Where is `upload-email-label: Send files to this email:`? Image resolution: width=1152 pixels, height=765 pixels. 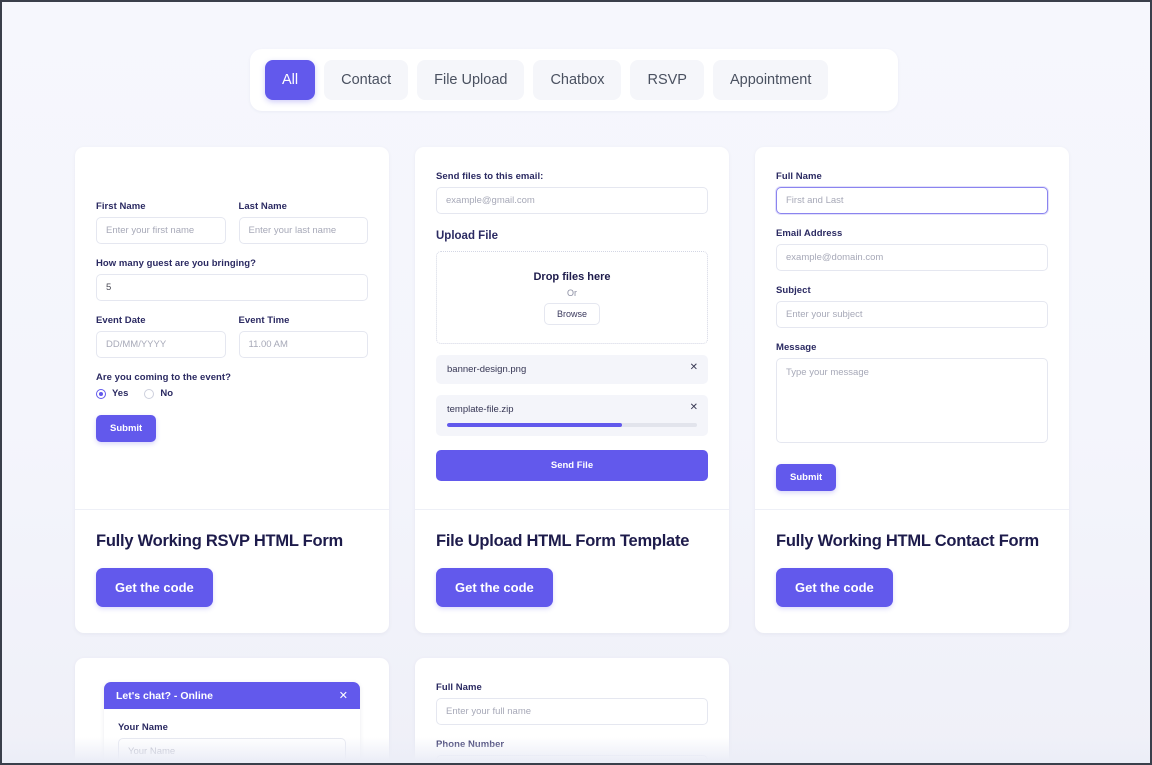
upload-email-label: Send files to this email: is located at coordinates (490, 176).